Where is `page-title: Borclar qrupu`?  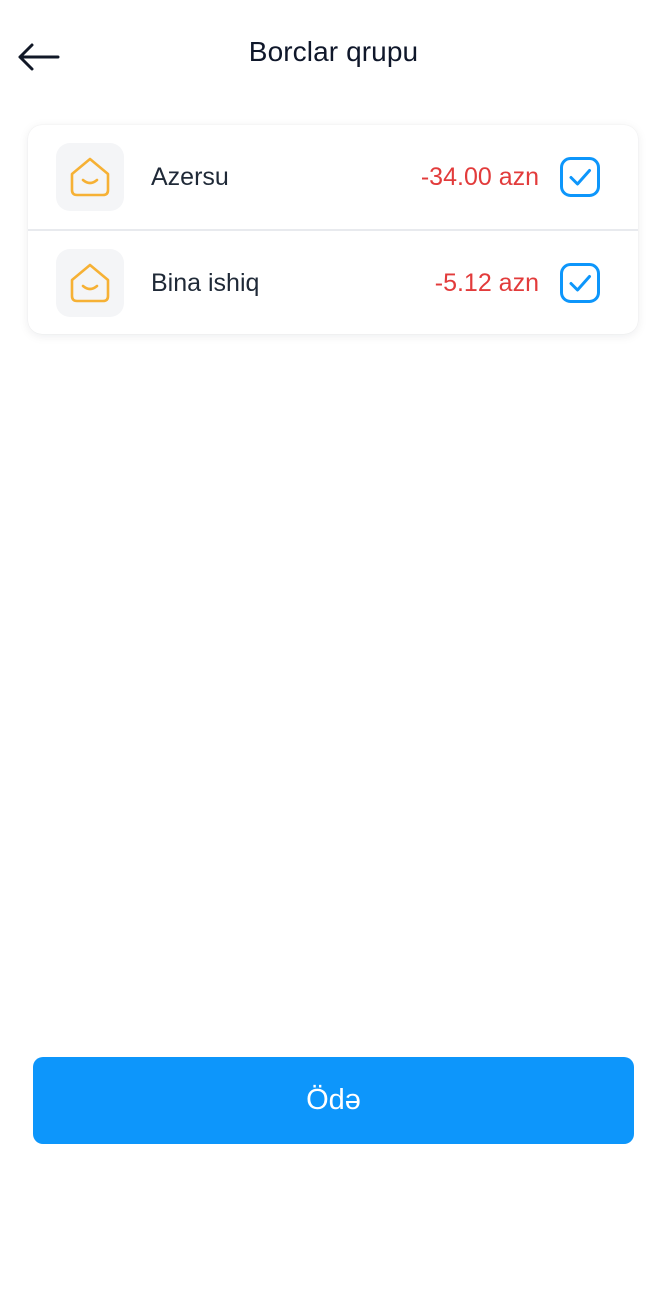 page-title: Borclar qrupu is located at coordinates (333, 51).